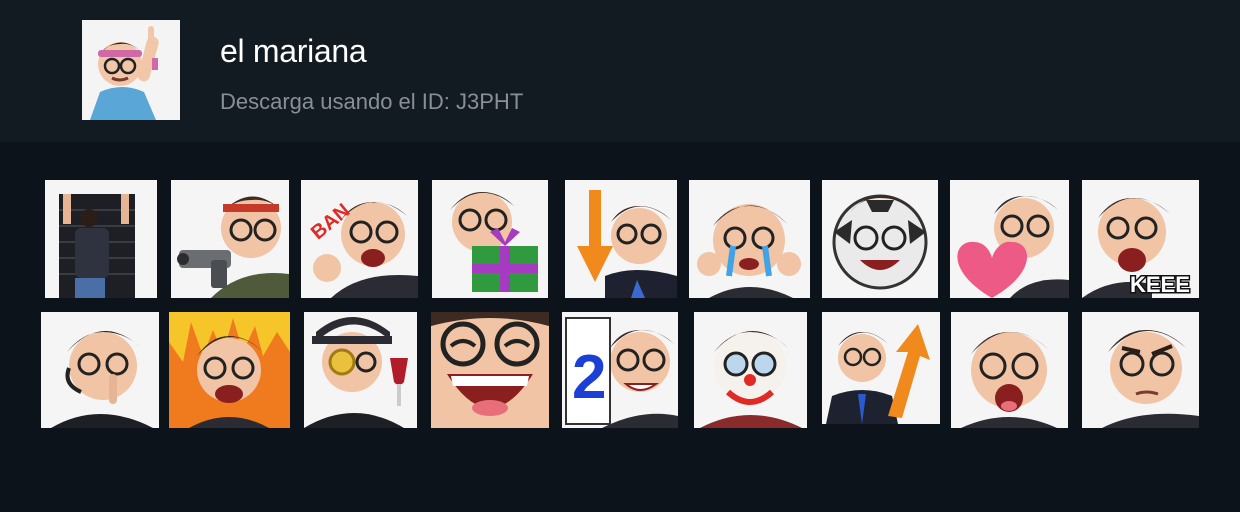 The image size is (1240, 512). I want to click on man-soccer-ball-face-icon, so click(880, 239).